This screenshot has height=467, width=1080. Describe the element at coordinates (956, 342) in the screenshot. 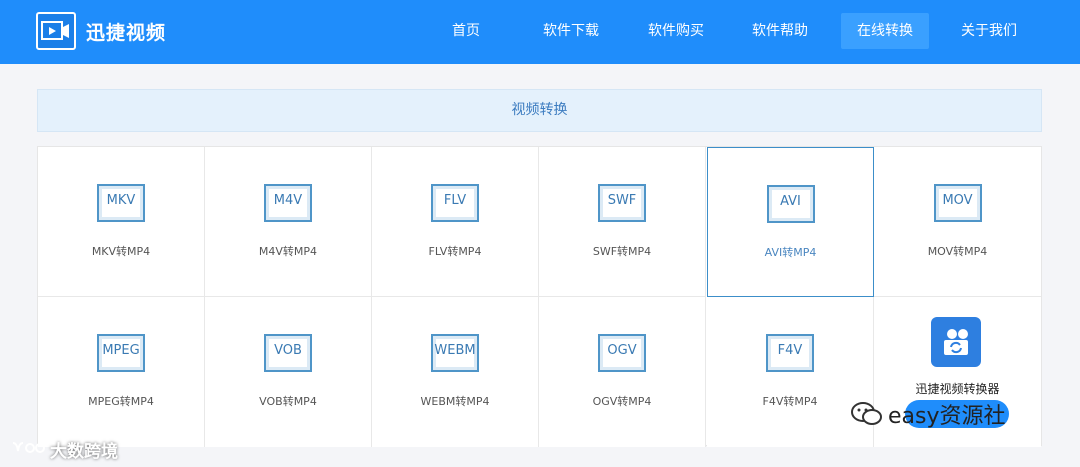

I see `converter-app-icon` at that location.